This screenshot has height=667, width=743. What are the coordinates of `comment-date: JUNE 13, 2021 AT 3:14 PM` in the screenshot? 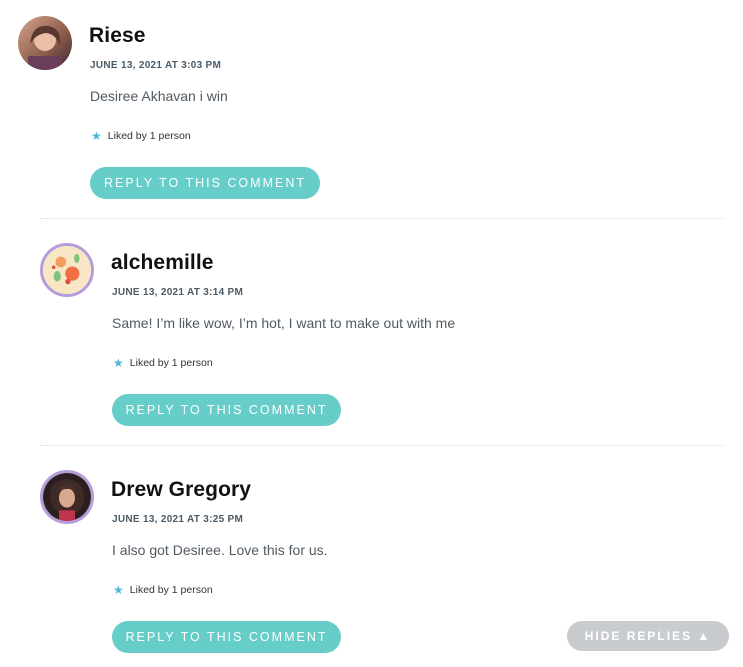 It's located at (177, 292).